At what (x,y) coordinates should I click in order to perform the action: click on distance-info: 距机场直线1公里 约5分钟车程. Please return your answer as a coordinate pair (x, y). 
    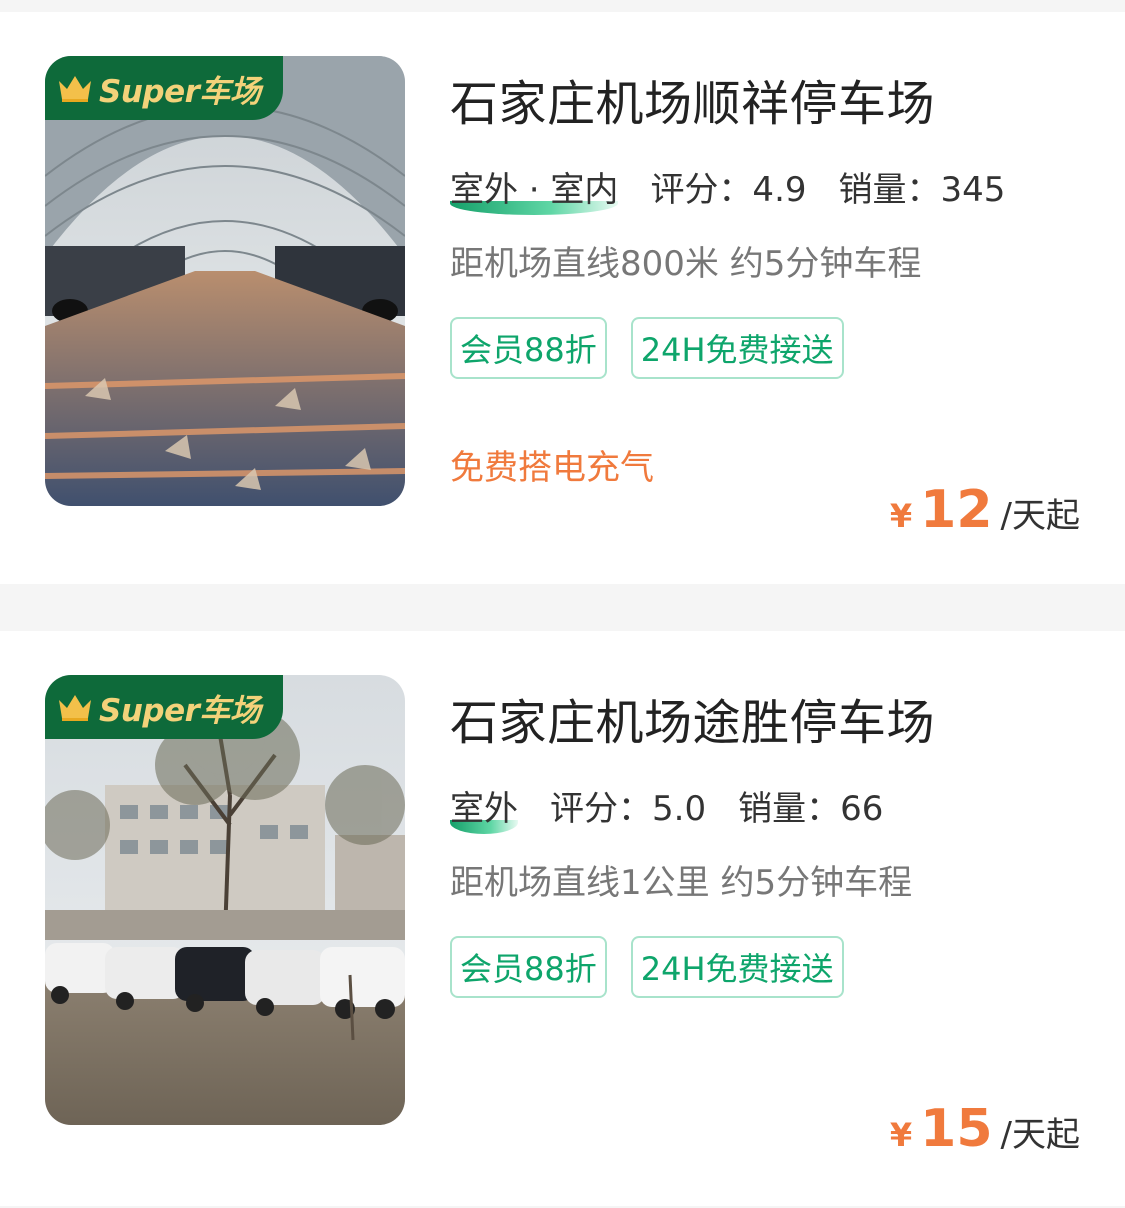
    Looking at the image, I should click on (681, 883).